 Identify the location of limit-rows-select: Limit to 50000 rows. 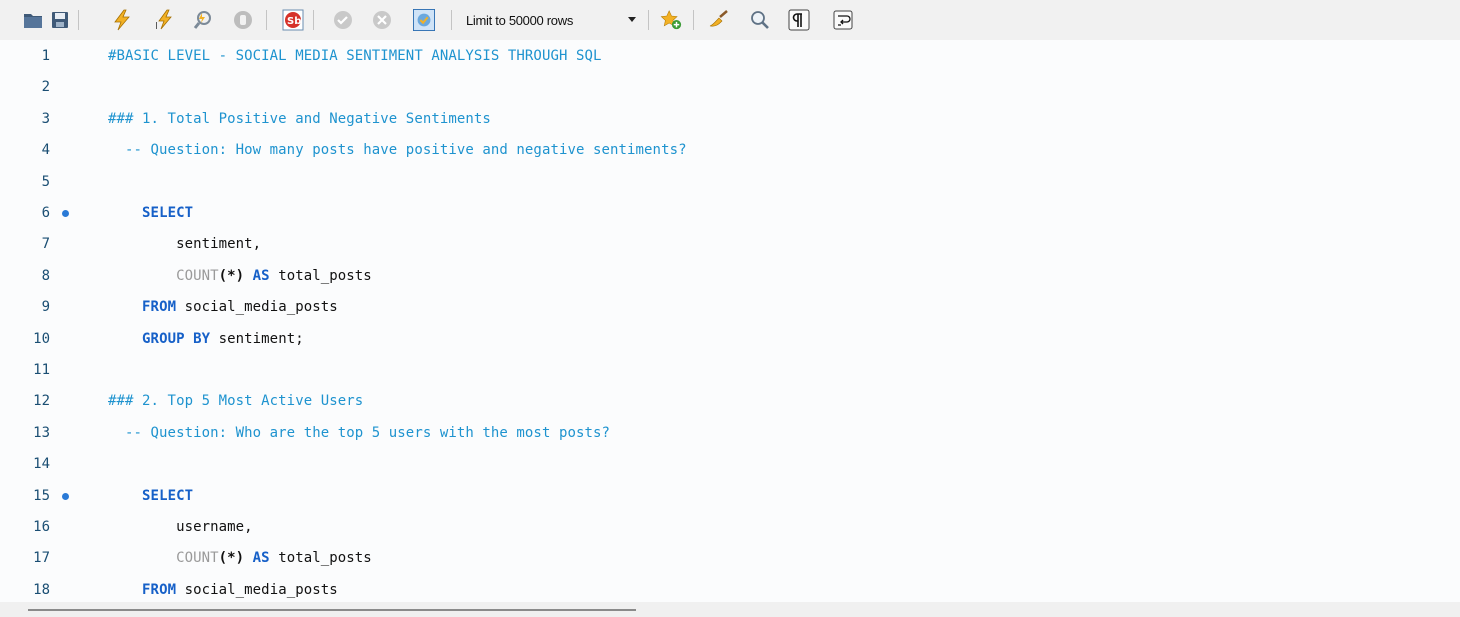
(552, 20).